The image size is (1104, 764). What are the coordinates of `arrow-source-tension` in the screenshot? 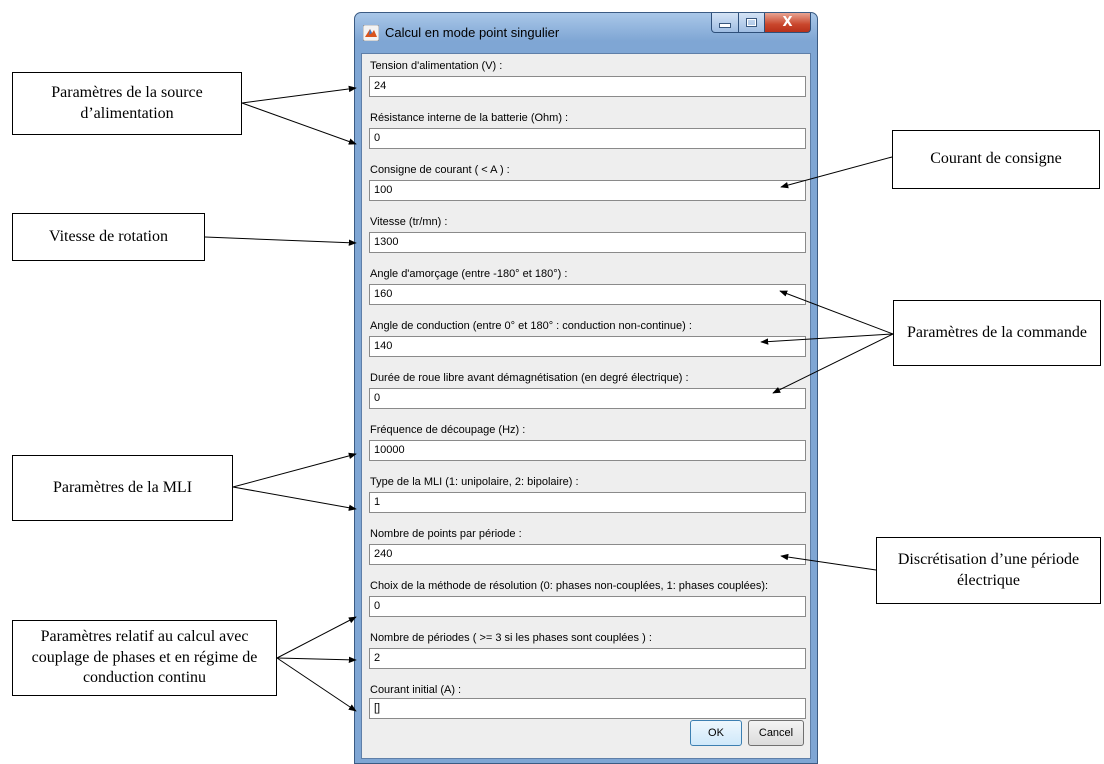 It's located at (299, 94).